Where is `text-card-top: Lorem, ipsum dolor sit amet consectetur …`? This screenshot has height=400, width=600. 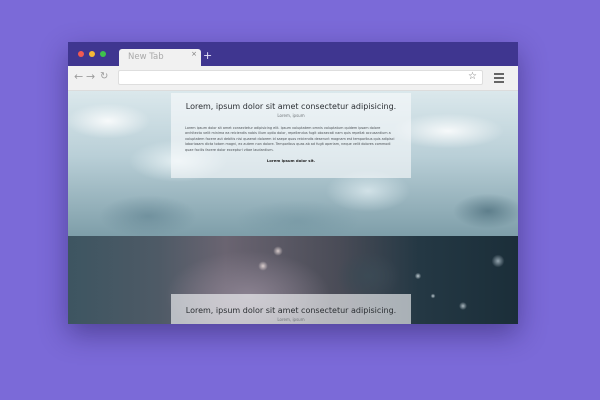 text-card-top: Lorem, ipsum dolor sit amet consectetur … is located at coordinates (291, 135).